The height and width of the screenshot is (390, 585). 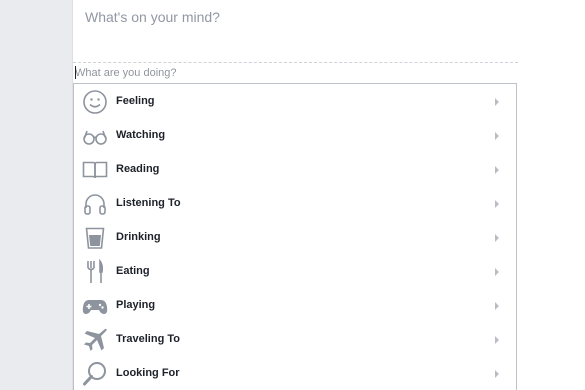 I want to click on menu-item-feeling: Feeling, so click(x=295, y=101).